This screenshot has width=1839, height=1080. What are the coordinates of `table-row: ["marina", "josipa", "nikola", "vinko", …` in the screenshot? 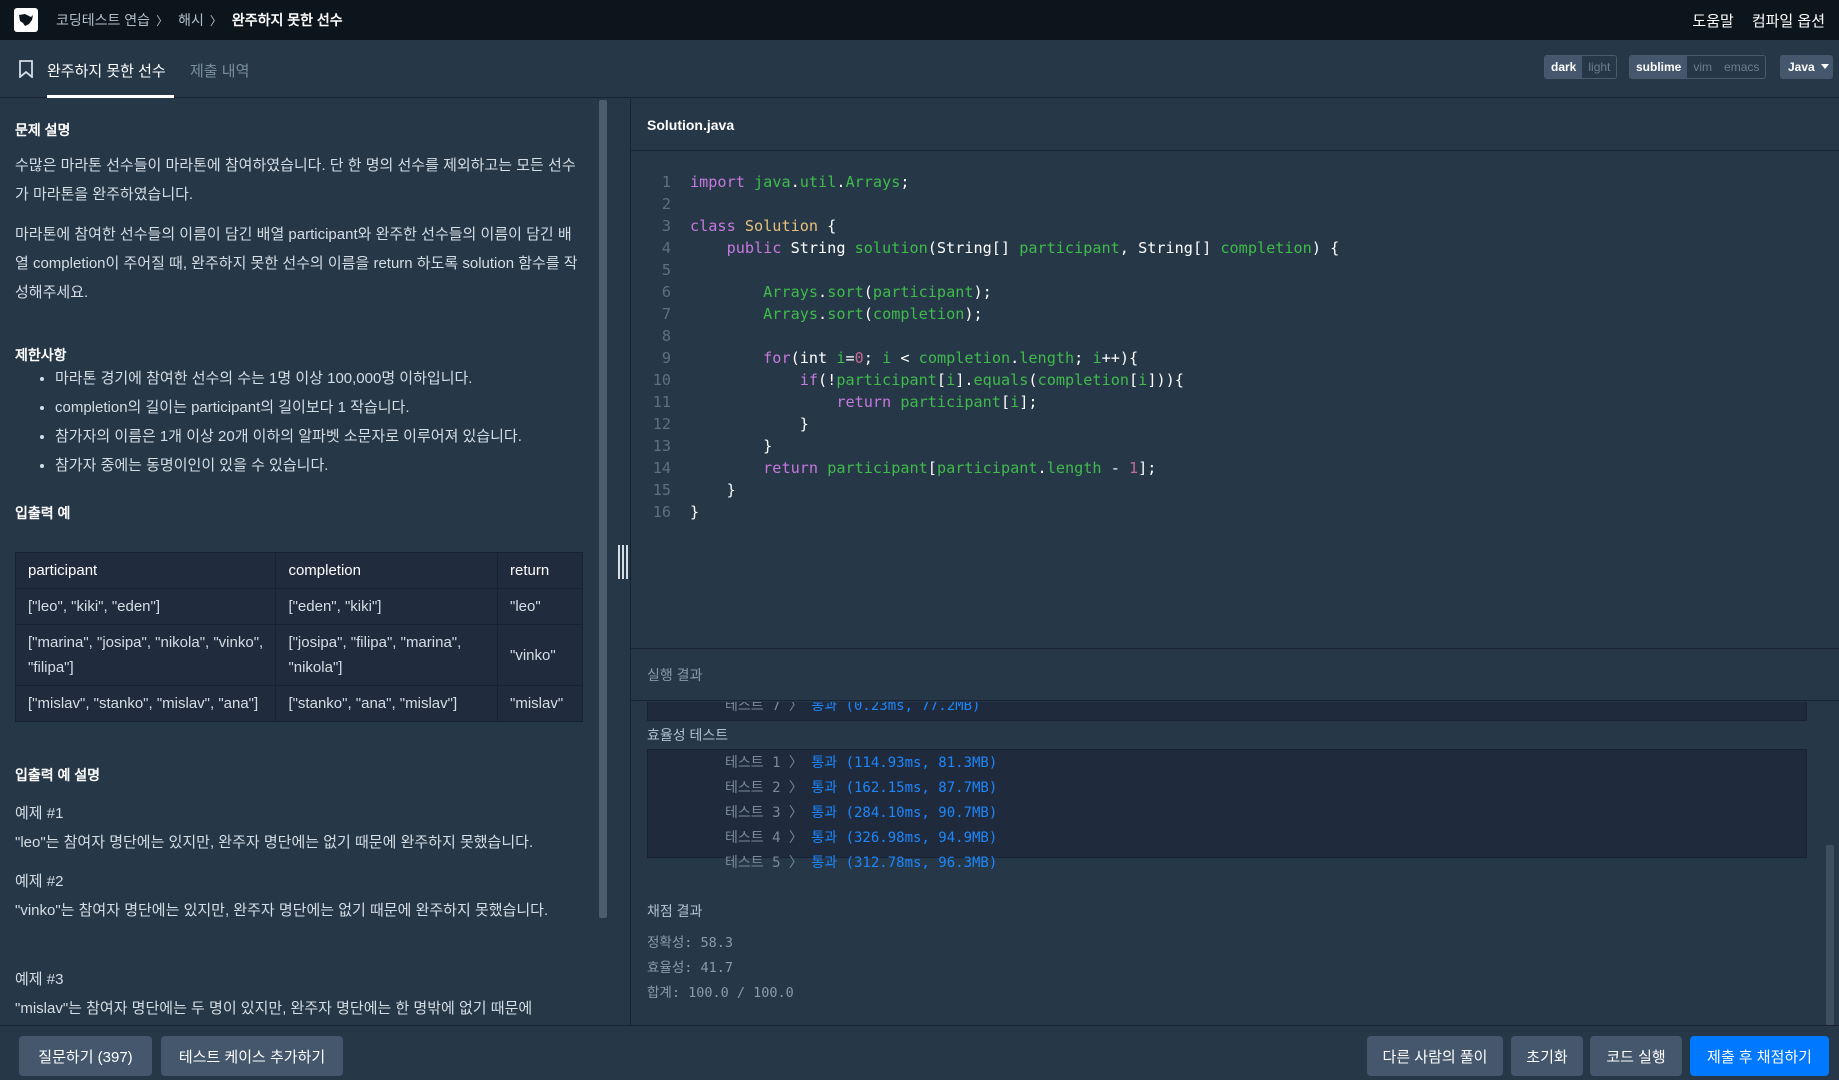 It's located at (298, 655).